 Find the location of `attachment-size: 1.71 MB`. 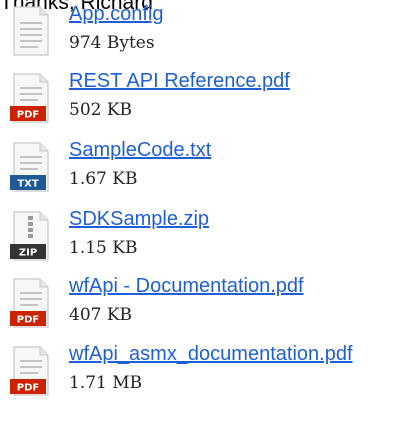

attachment-size: 1.71 MB is located at coordinates (106, 383).